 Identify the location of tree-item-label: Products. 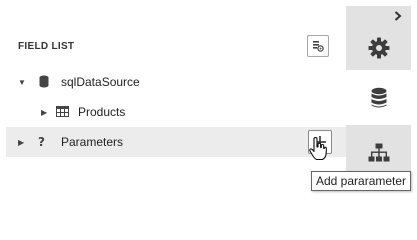
(102, 112).